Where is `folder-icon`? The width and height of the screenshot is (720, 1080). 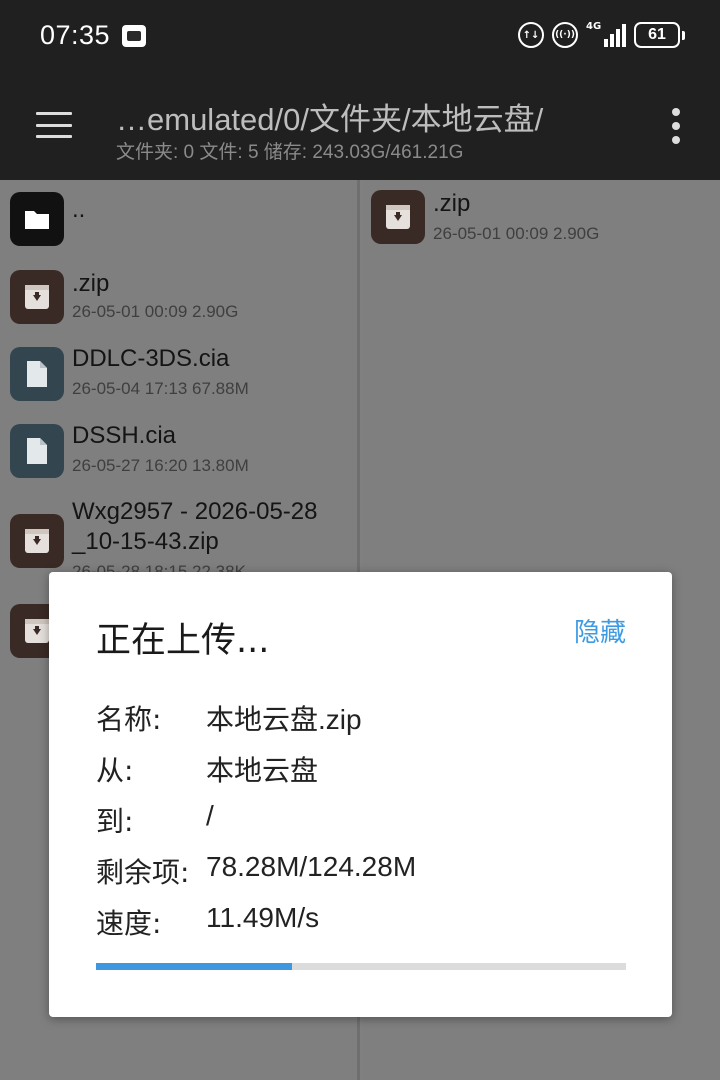
folder-icon is located at coordinates (37, 219).